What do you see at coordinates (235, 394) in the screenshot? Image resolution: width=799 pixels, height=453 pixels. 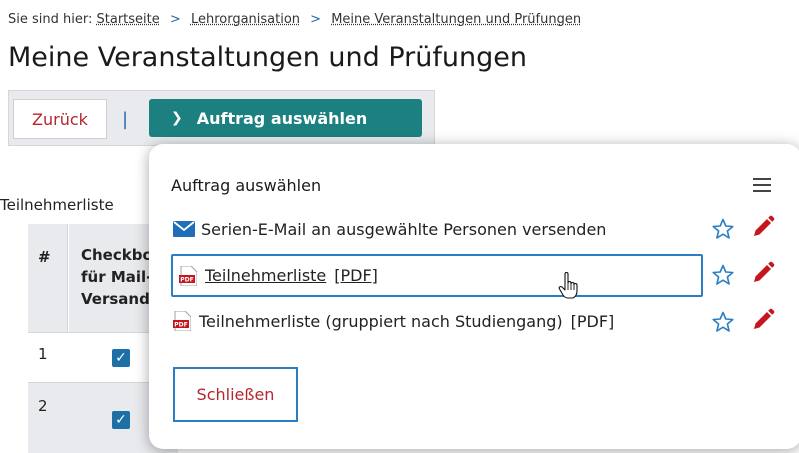 I see `close-button: Schließen` at bounding box center [235, 394].